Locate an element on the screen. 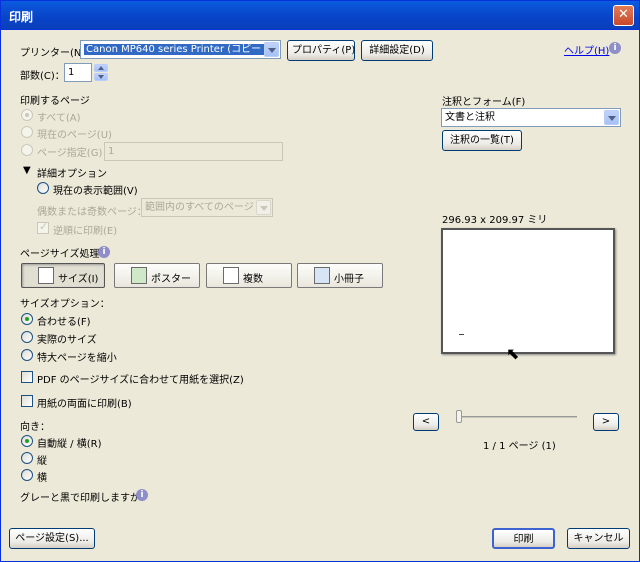 This screenshot has height=562, width=640. reverse-checkbox is located at coordinates (43, 227).